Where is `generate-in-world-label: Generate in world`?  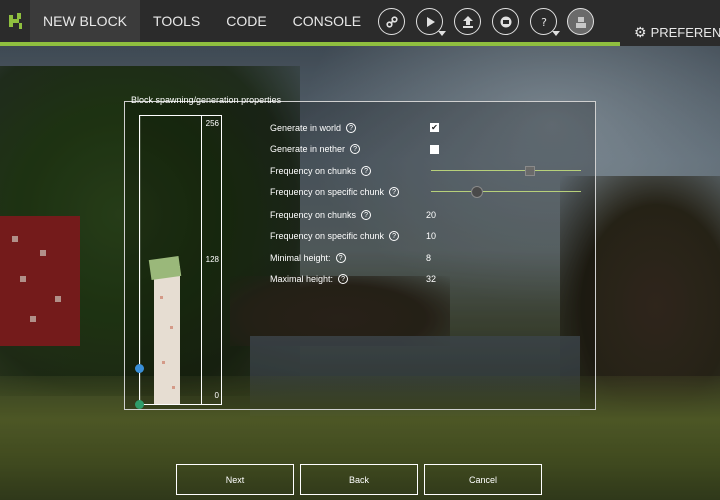 generate-in-world-label: Generate in world is located at coordinates (306, 128).